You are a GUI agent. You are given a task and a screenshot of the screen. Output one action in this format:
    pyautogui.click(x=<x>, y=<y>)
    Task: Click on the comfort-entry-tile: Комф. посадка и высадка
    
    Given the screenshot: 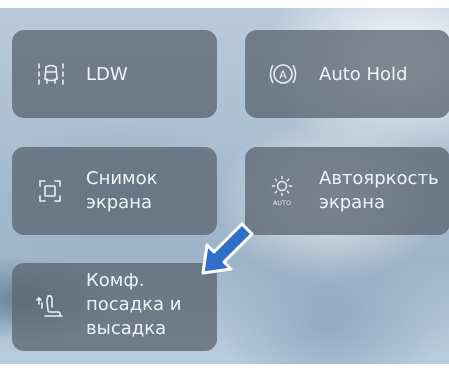 What is the action you would take?
    pyautogui.click(x=114, y=307)
    